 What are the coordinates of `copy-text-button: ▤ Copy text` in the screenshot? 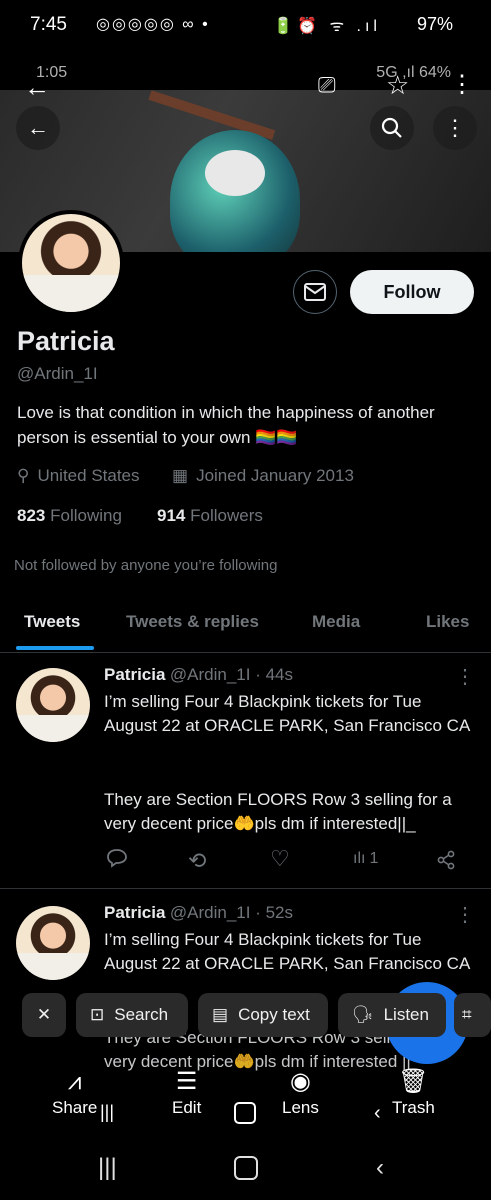 It's located at (263, 1015).